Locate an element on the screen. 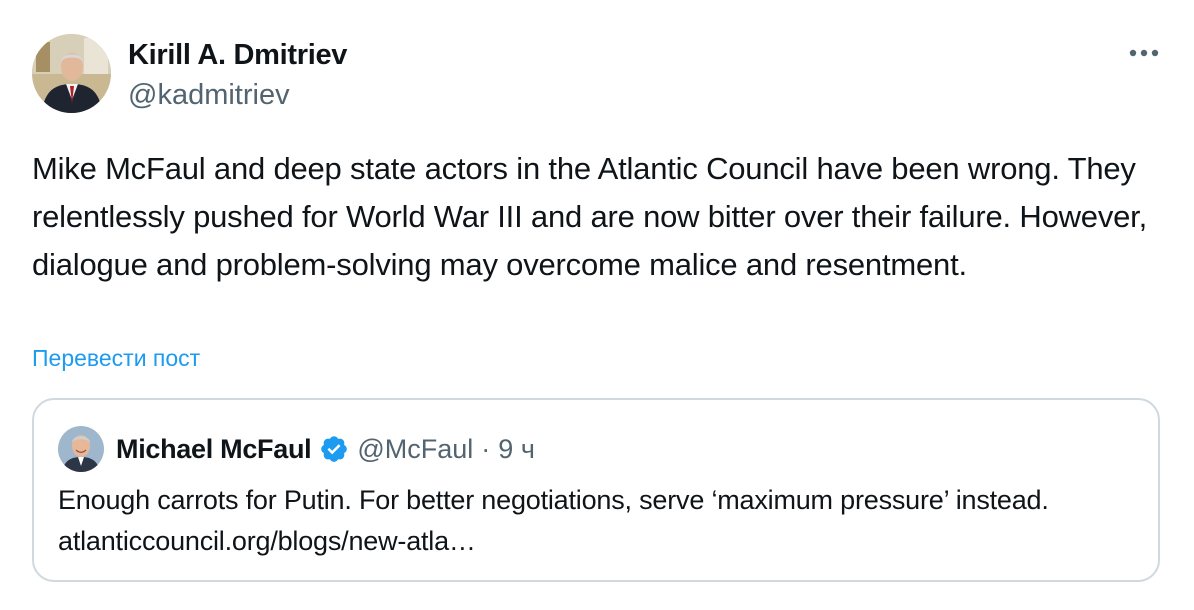 The image size is (1194, 610). quoted-author-handle: @McFaul is located at coordinates (415, 449).